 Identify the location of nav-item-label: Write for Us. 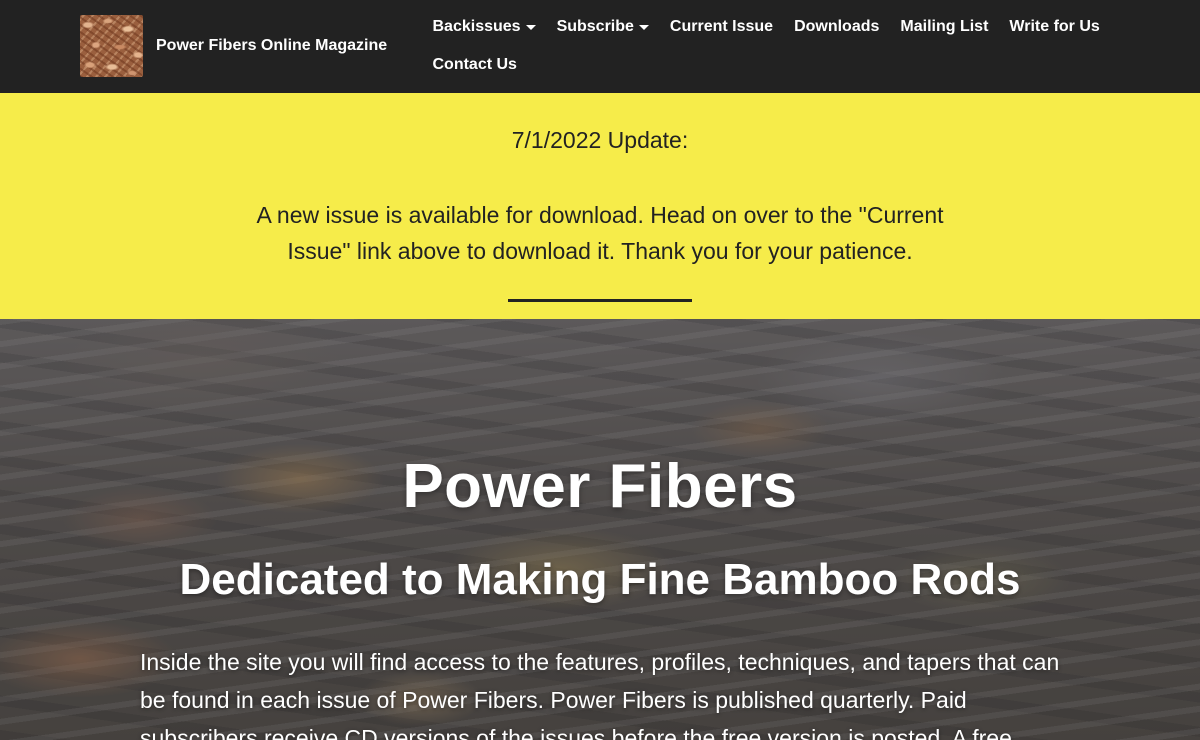
(1054, 26).